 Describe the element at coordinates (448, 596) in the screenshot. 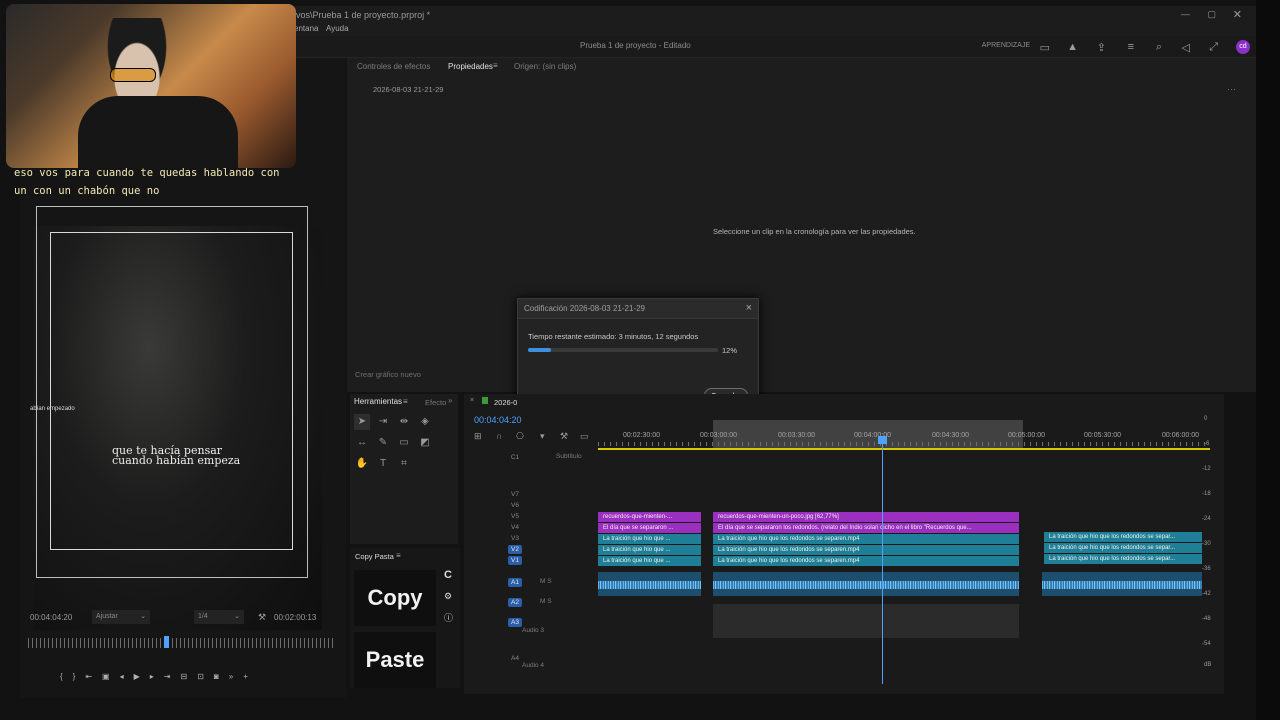

I see `gear-icon: ⚙` at that location.